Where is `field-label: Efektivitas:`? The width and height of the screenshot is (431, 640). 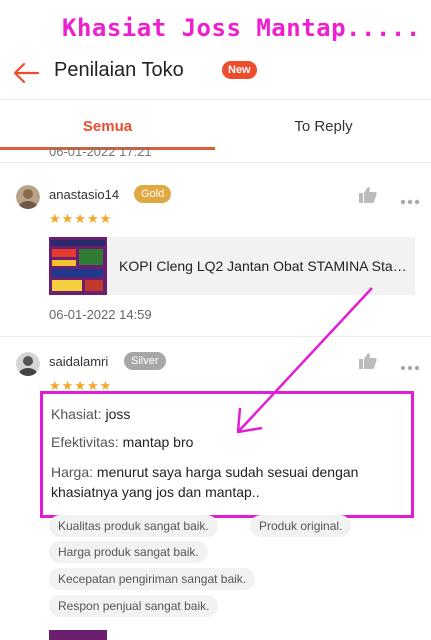 field-label: Efektivitas: is located at coordinates (85, 442).